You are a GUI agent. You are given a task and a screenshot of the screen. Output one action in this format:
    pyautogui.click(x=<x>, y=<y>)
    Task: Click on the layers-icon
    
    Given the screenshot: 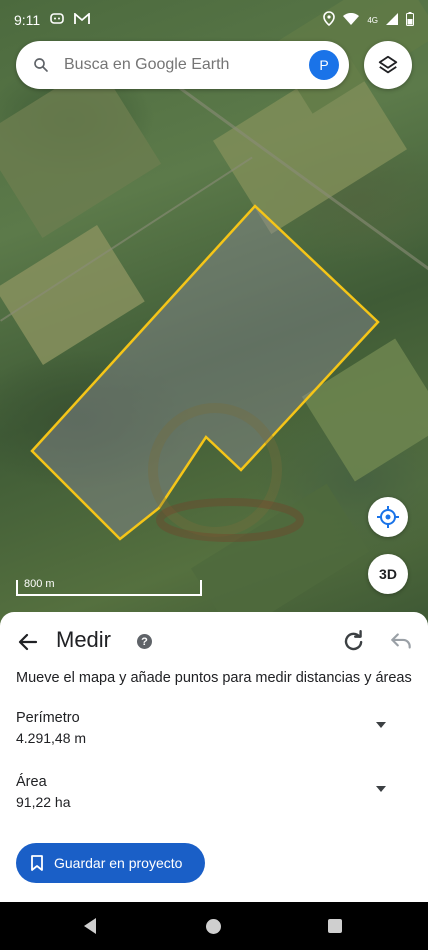 What is the action you would take?
    pyautogui.click(x=388, y=64)
    